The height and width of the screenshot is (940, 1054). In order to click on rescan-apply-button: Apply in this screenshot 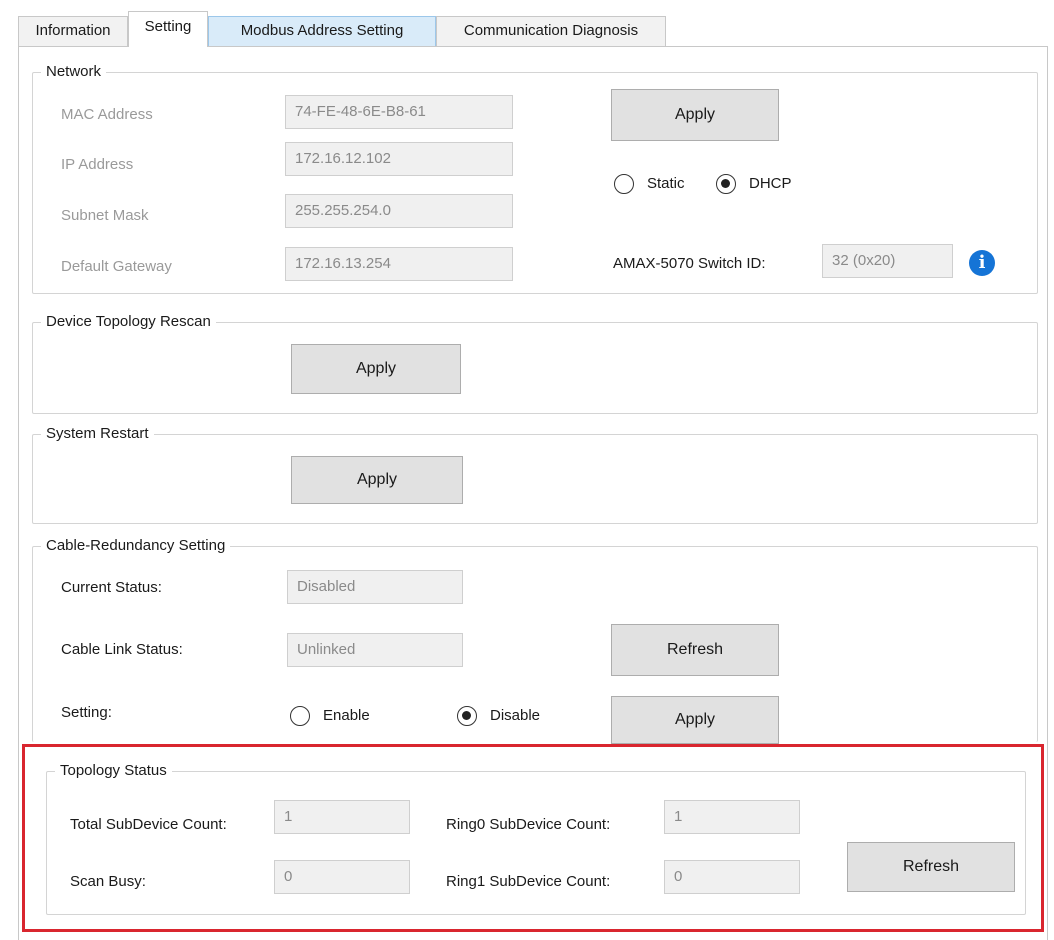, I will do `click(376, 369)`.